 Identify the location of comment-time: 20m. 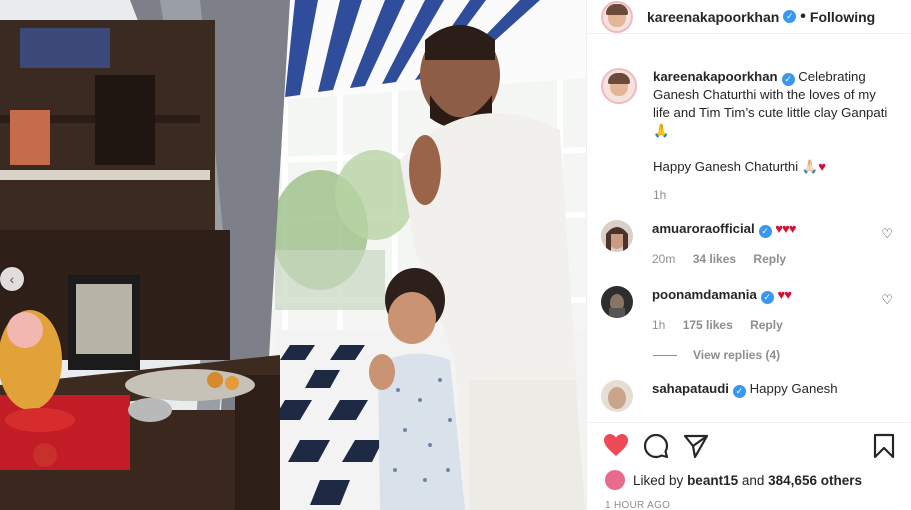
(663, 259).